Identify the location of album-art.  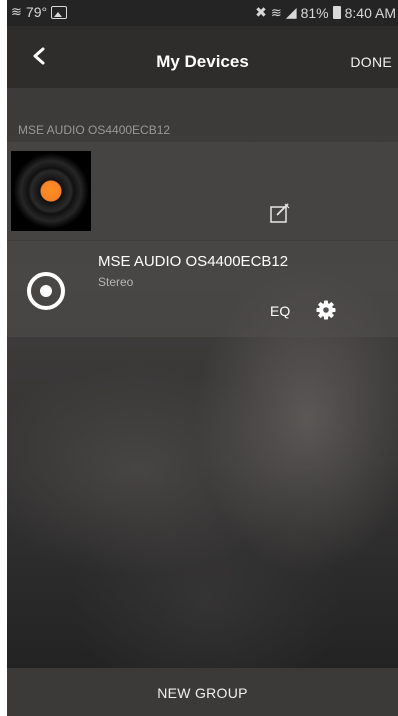
(51, 191).